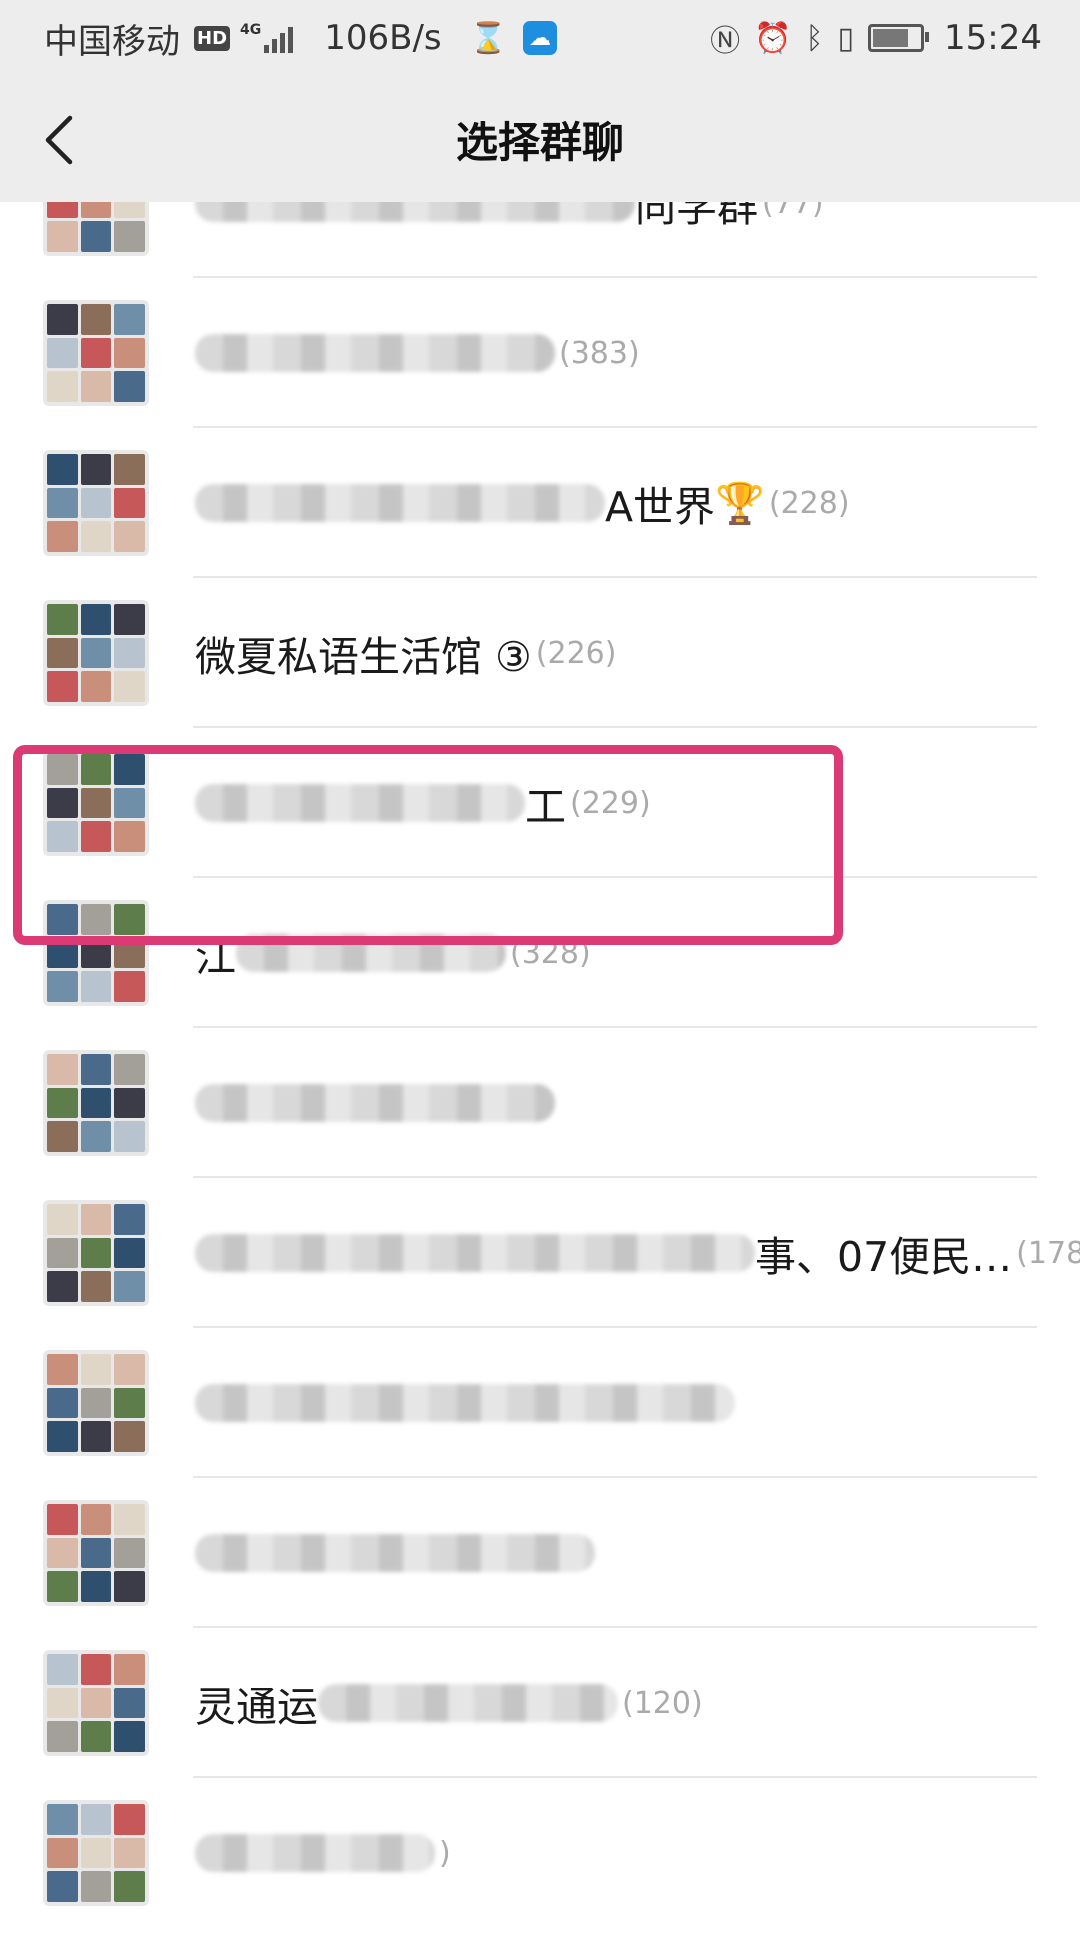  What do you see at coordinates (540, 503) in the screenshot?
I see `list-item: A世界 🏆 (228)` at bounding box center [540, 503].